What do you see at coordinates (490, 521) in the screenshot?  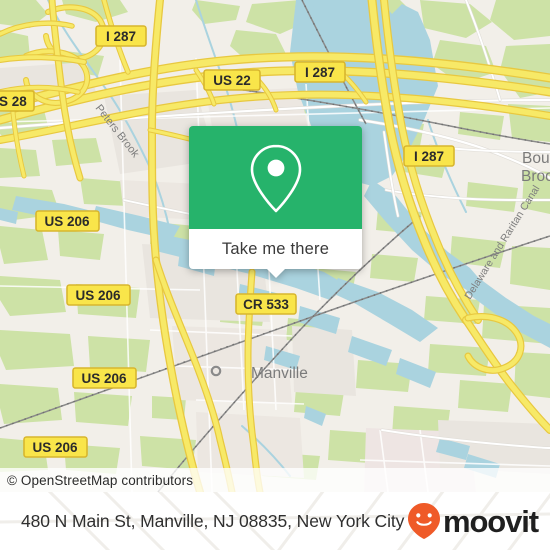 I see `moovit-wordmark: moovit` at bounding box center [490, 521].